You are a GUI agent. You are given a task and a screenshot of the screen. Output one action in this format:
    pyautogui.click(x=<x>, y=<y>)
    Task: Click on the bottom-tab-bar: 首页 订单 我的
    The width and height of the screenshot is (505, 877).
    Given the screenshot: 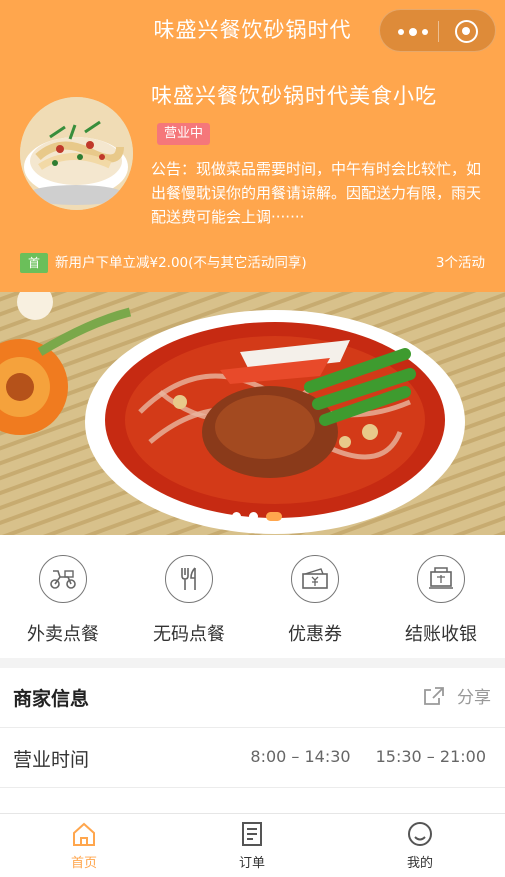 What is the action you would take?
    pyautogui.click(x=252, y=845)
    